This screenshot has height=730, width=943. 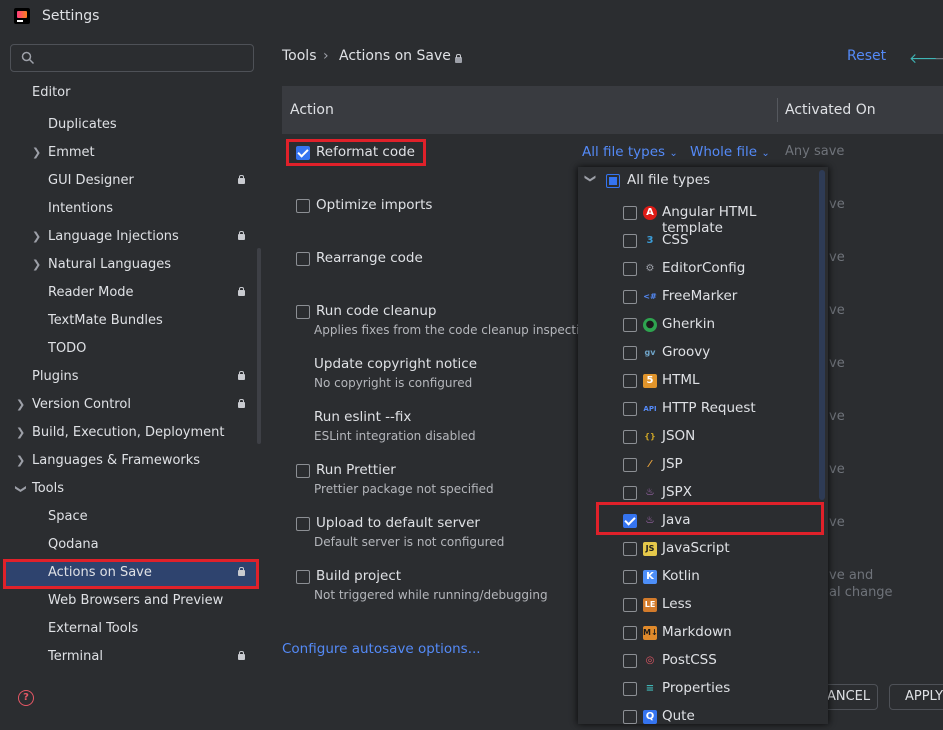 What do you see at coordinates (71, 152) in the screenshot?
I see `sidebar-item-label: Emmet` at bounding box center [71, 152].